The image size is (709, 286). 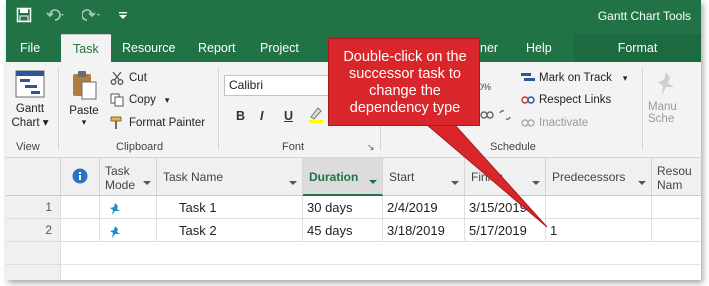 What do you see at coordinates (527, 100) in the screenshot?
I see `respect-links-icon` at bounding box center [527, 100].